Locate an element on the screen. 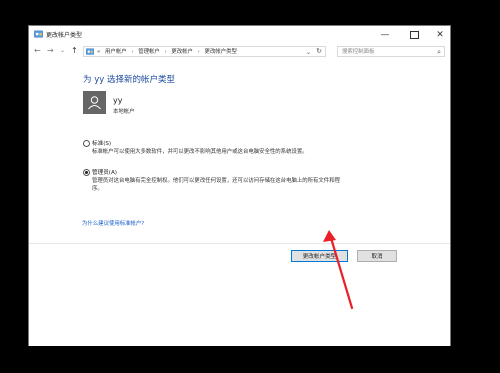  why-standard-account-link: 为什么建议使用标准帐户? is located at coordinates (113, 223).